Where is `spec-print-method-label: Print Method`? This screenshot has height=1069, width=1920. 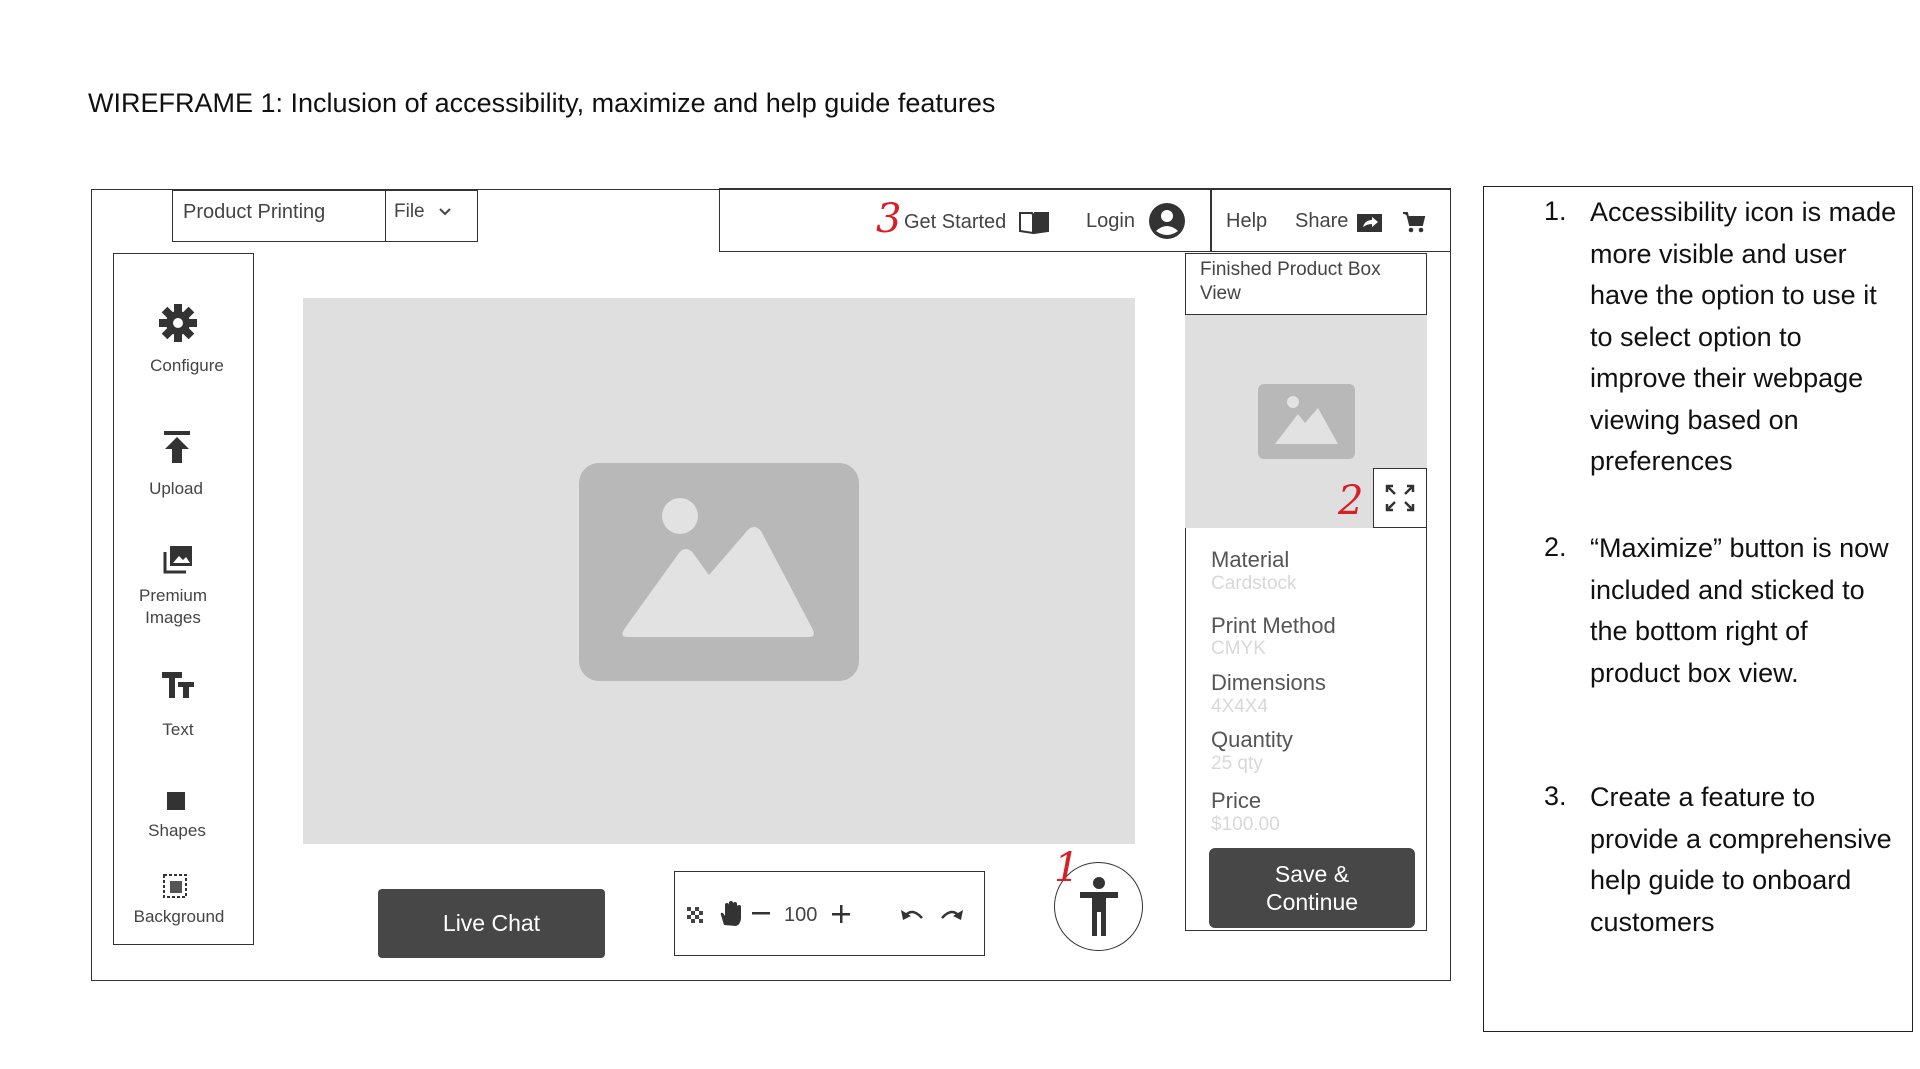
spec-print-method-label: Print Method is located at coordinates (1273, 625).